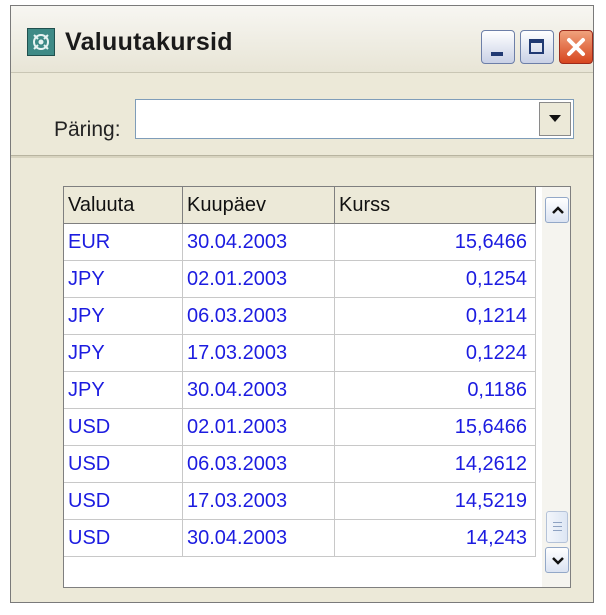 This screenshot has width=606, height=615. I want to click on column-header-currency: Valuuta, so click(123, 205).